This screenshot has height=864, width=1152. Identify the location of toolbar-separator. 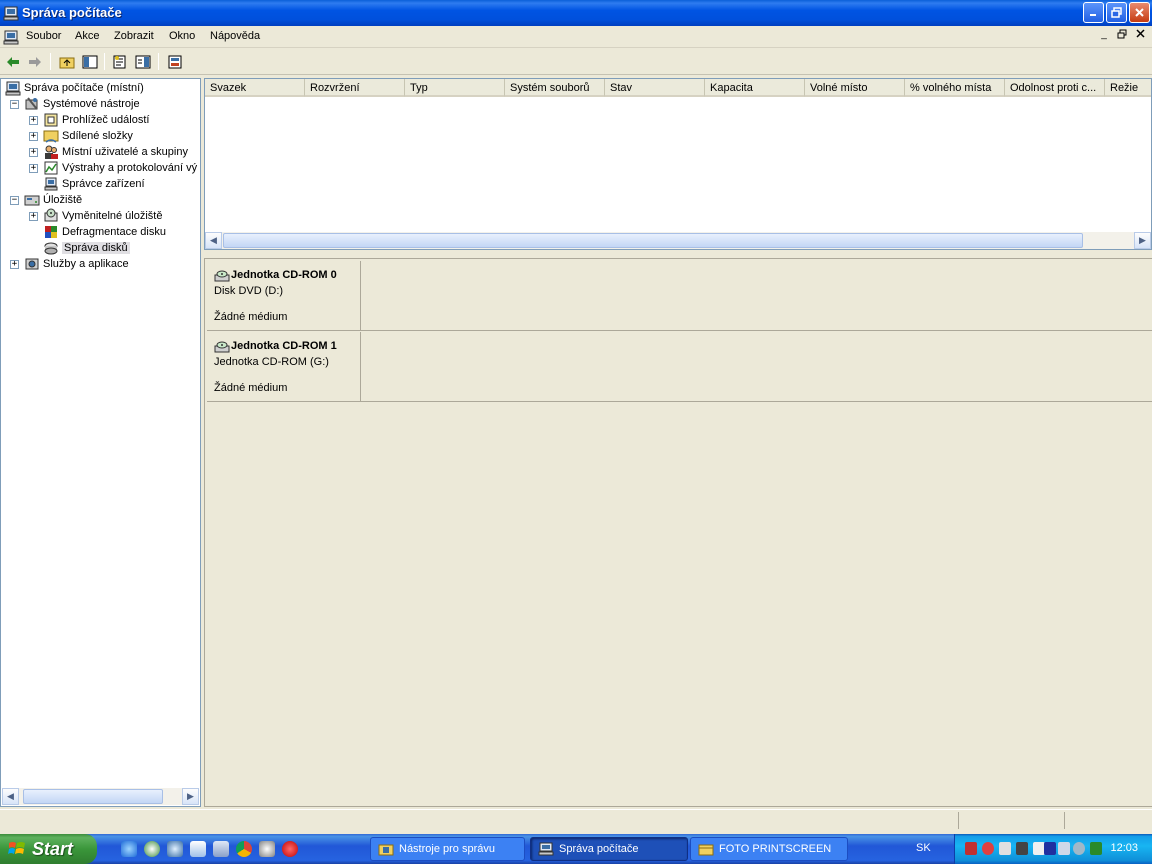
(50, 61).